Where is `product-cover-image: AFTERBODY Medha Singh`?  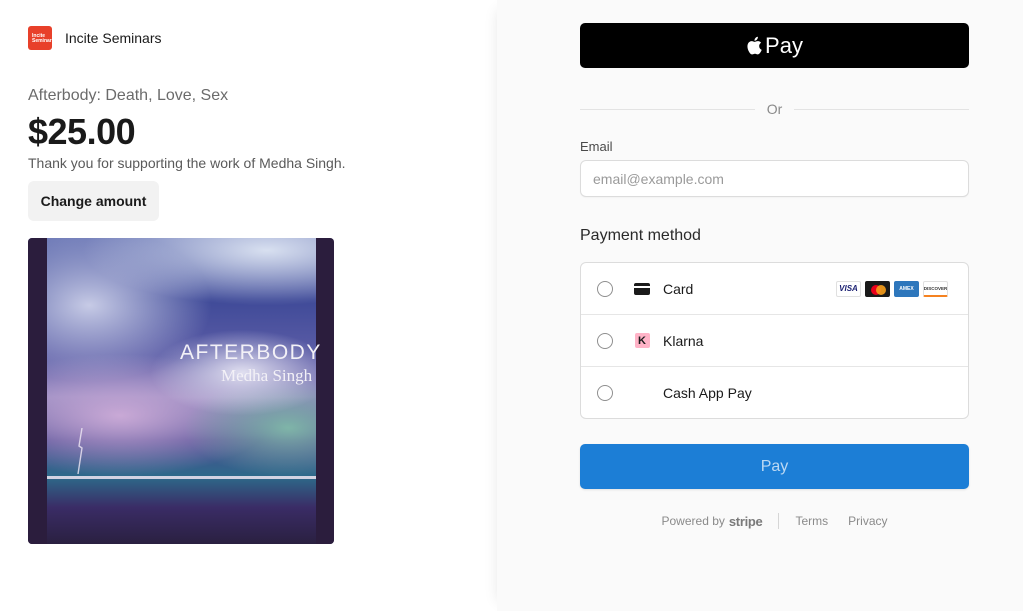
product-cover-image: AFTERBODY Medha Singh is located at coordinates (181, 391).